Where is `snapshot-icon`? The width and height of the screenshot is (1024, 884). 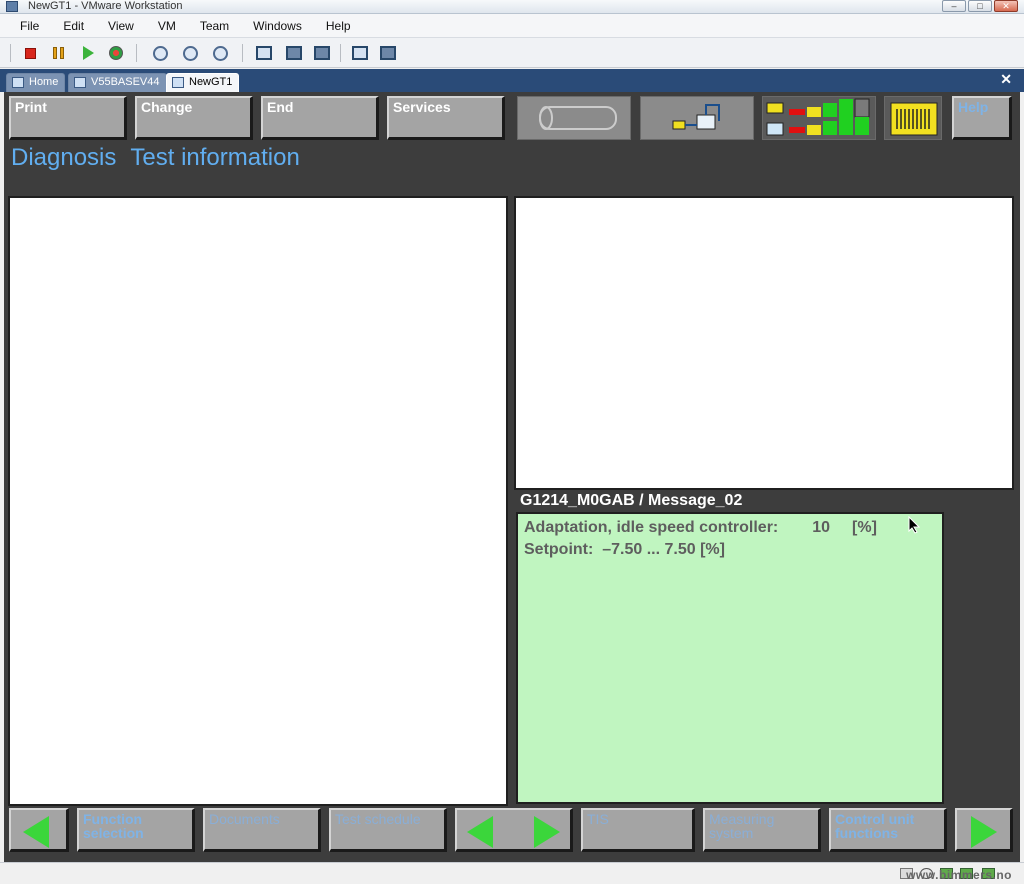
snapshot-icon is located at coordinates (160, 53).